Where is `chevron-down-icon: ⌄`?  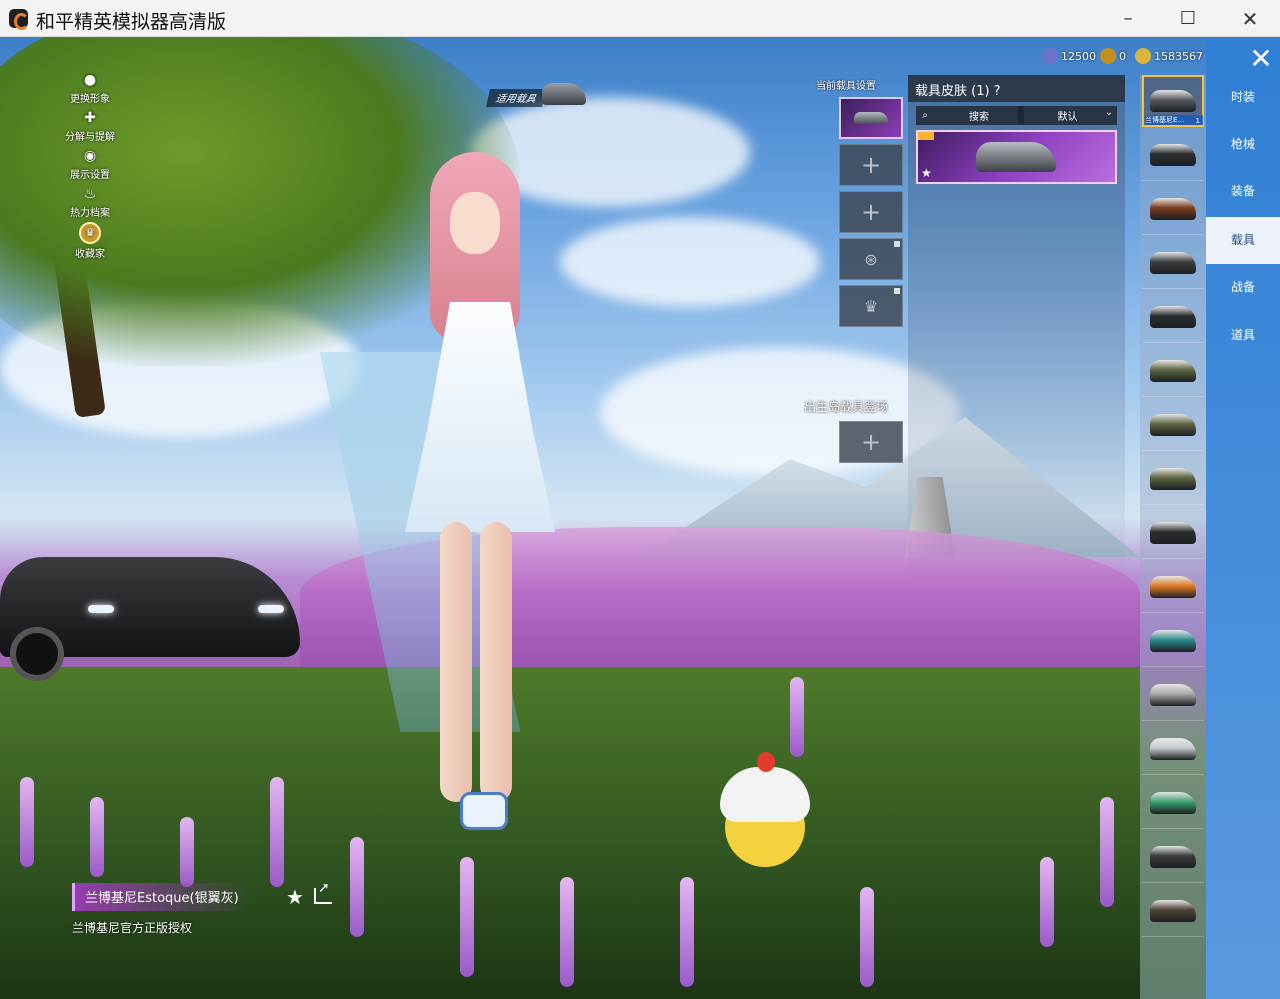 chevron-down-icon: ⌄ is located at coordinates (1108, 112).